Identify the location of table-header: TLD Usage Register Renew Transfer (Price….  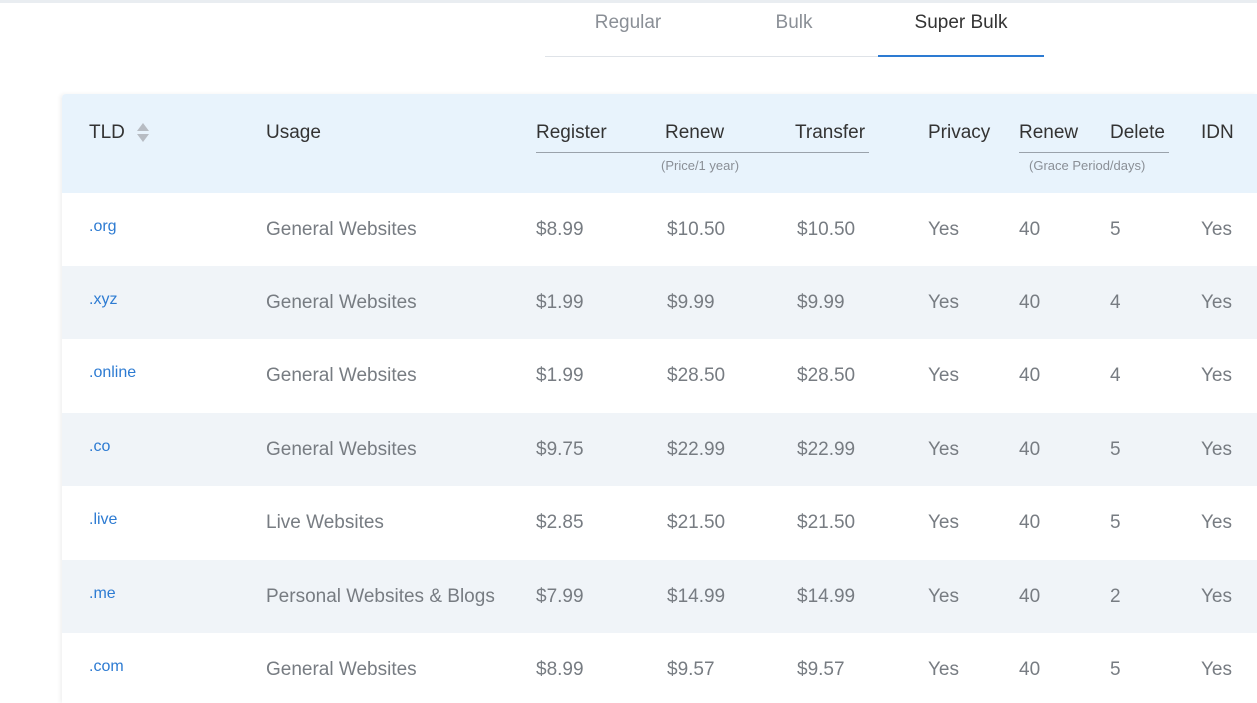
(659, 143).